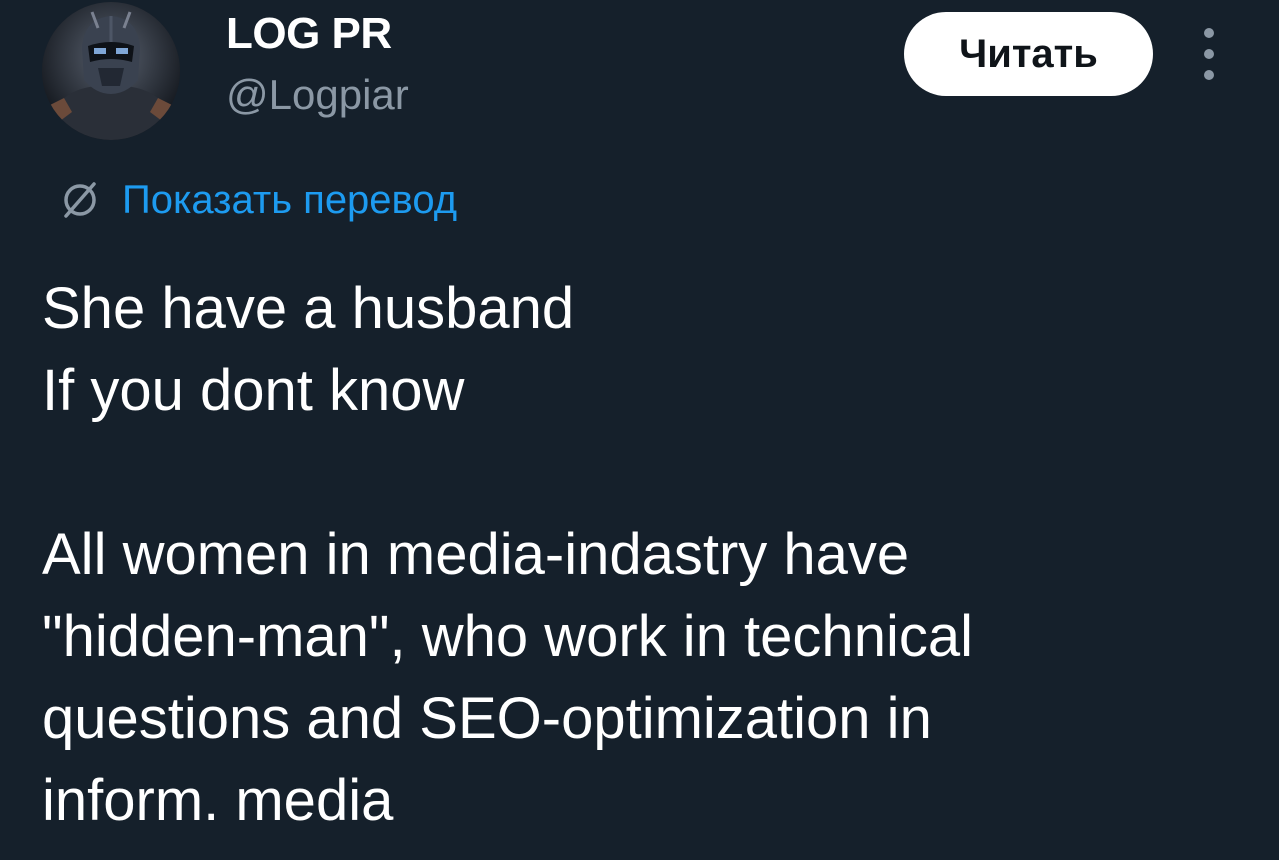 This screenshot has width=1279, height=860. I want to click on helmeted-soldier-avatar-image, so click(111, 71).